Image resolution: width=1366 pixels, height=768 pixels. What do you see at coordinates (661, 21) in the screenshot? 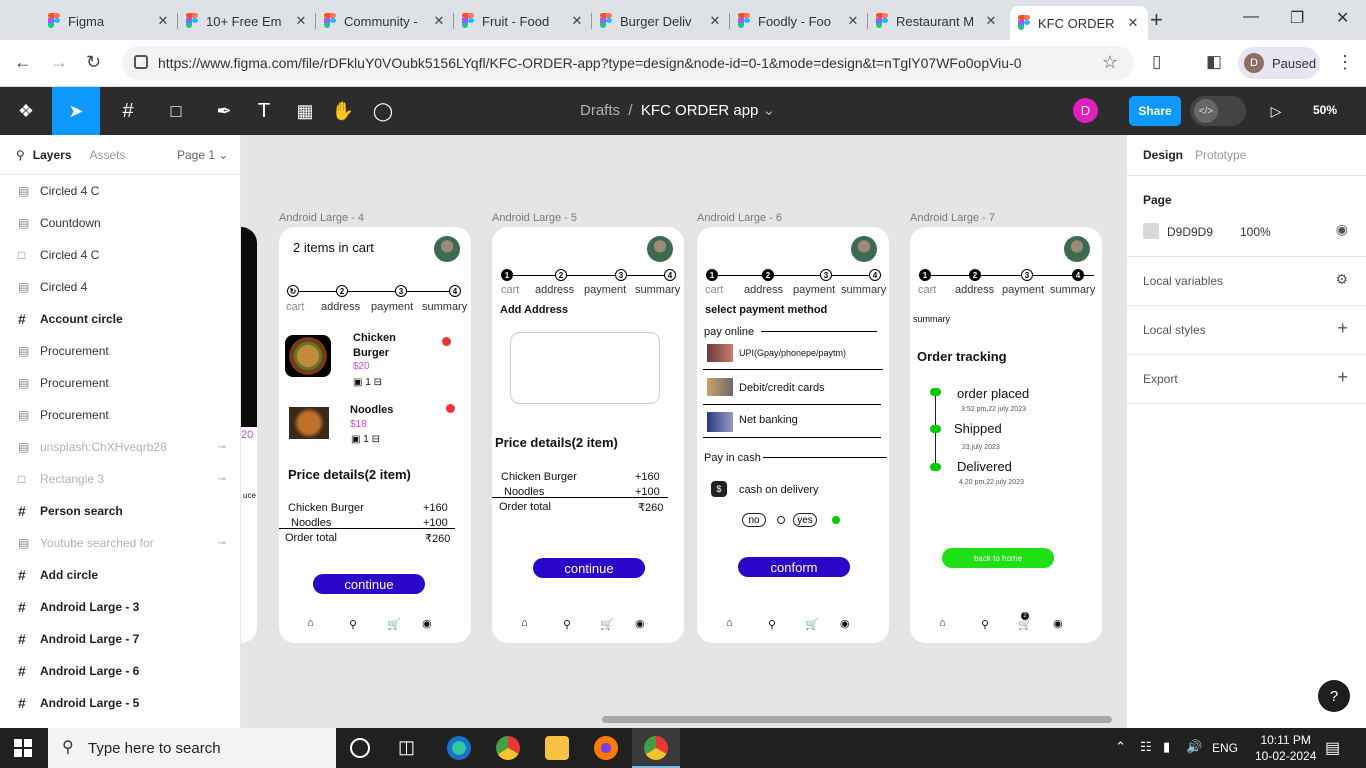
I see `browser-tab: Burger Deliv ✕` at bounding box center [661, 21].